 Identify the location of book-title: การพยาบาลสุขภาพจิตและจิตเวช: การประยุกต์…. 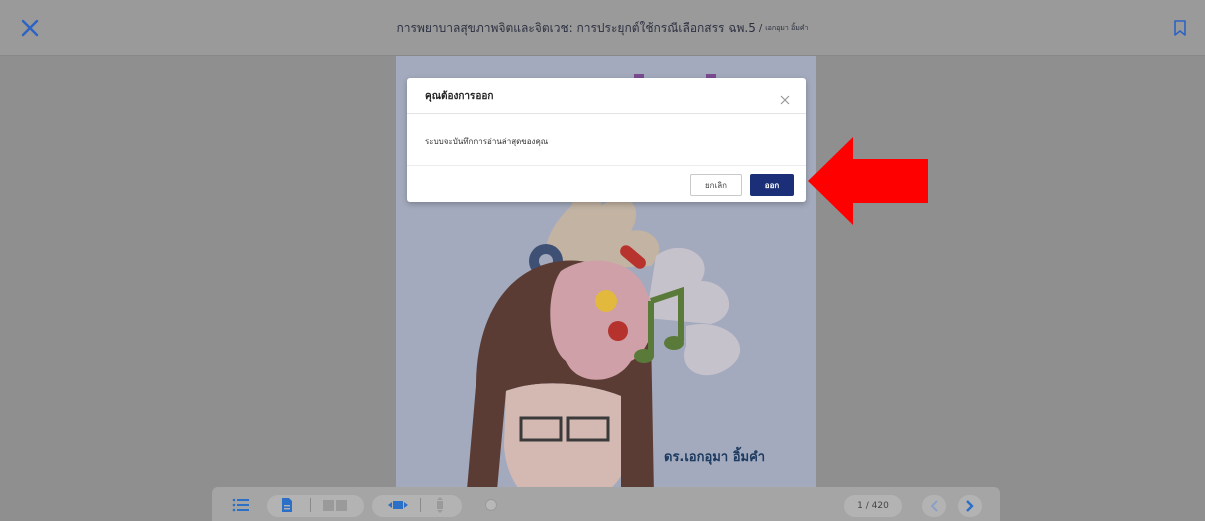
(576, 27).